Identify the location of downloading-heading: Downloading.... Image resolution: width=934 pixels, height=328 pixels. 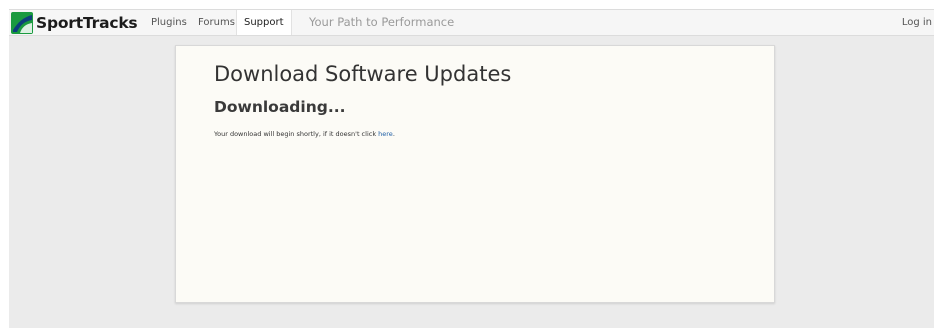
(280, 107).